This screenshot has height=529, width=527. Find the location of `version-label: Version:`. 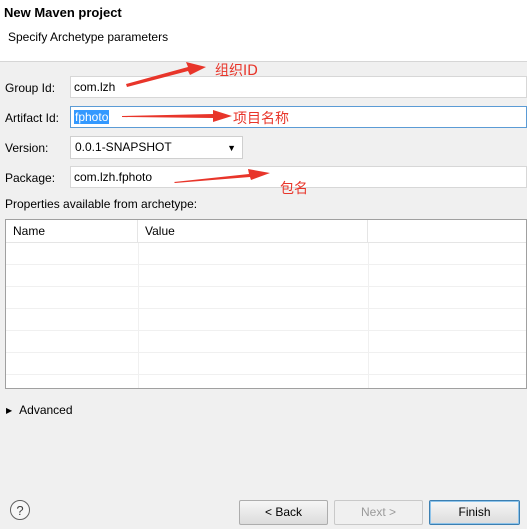

version-label: Version: is located at coordinates (27, 148).